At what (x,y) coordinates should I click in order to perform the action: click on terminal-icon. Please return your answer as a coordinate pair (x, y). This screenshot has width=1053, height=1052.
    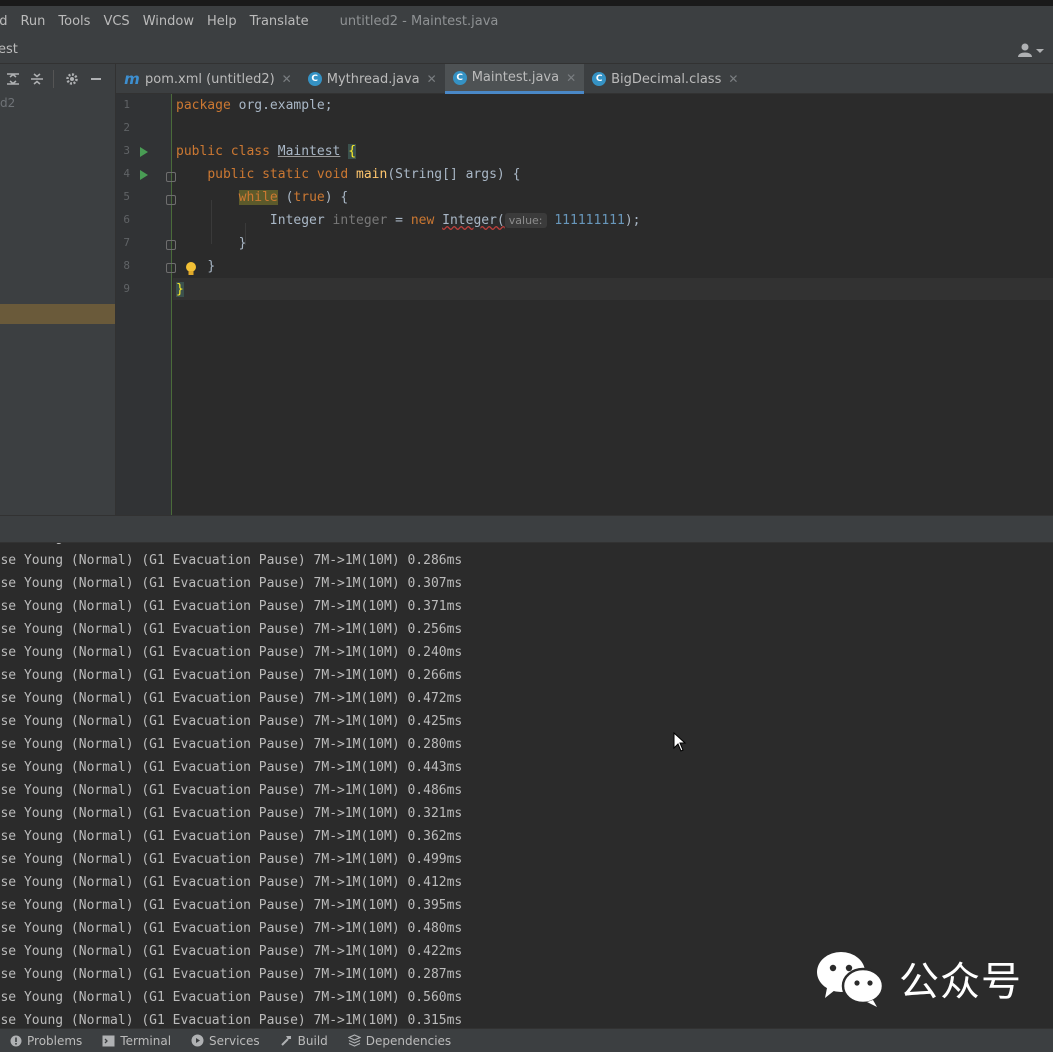
    Looking at the image, I should click on (108, 1041).